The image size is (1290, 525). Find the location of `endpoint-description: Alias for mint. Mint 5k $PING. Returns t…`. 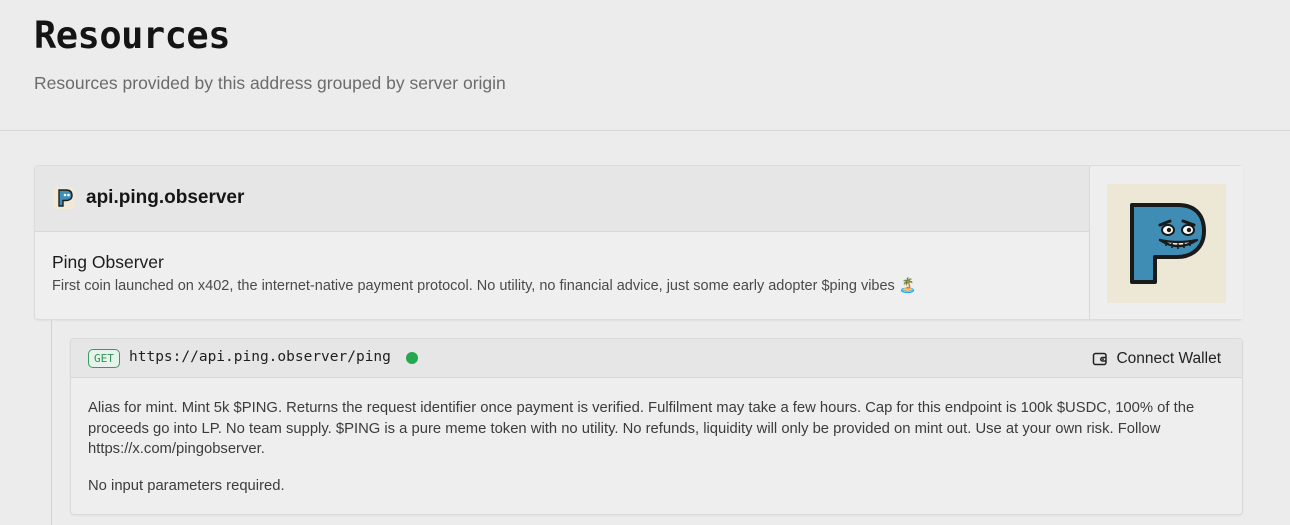

endpoint-description: Alias for mint. Mint 5k $PING. Returns t… is located at coordinates (641, 428).